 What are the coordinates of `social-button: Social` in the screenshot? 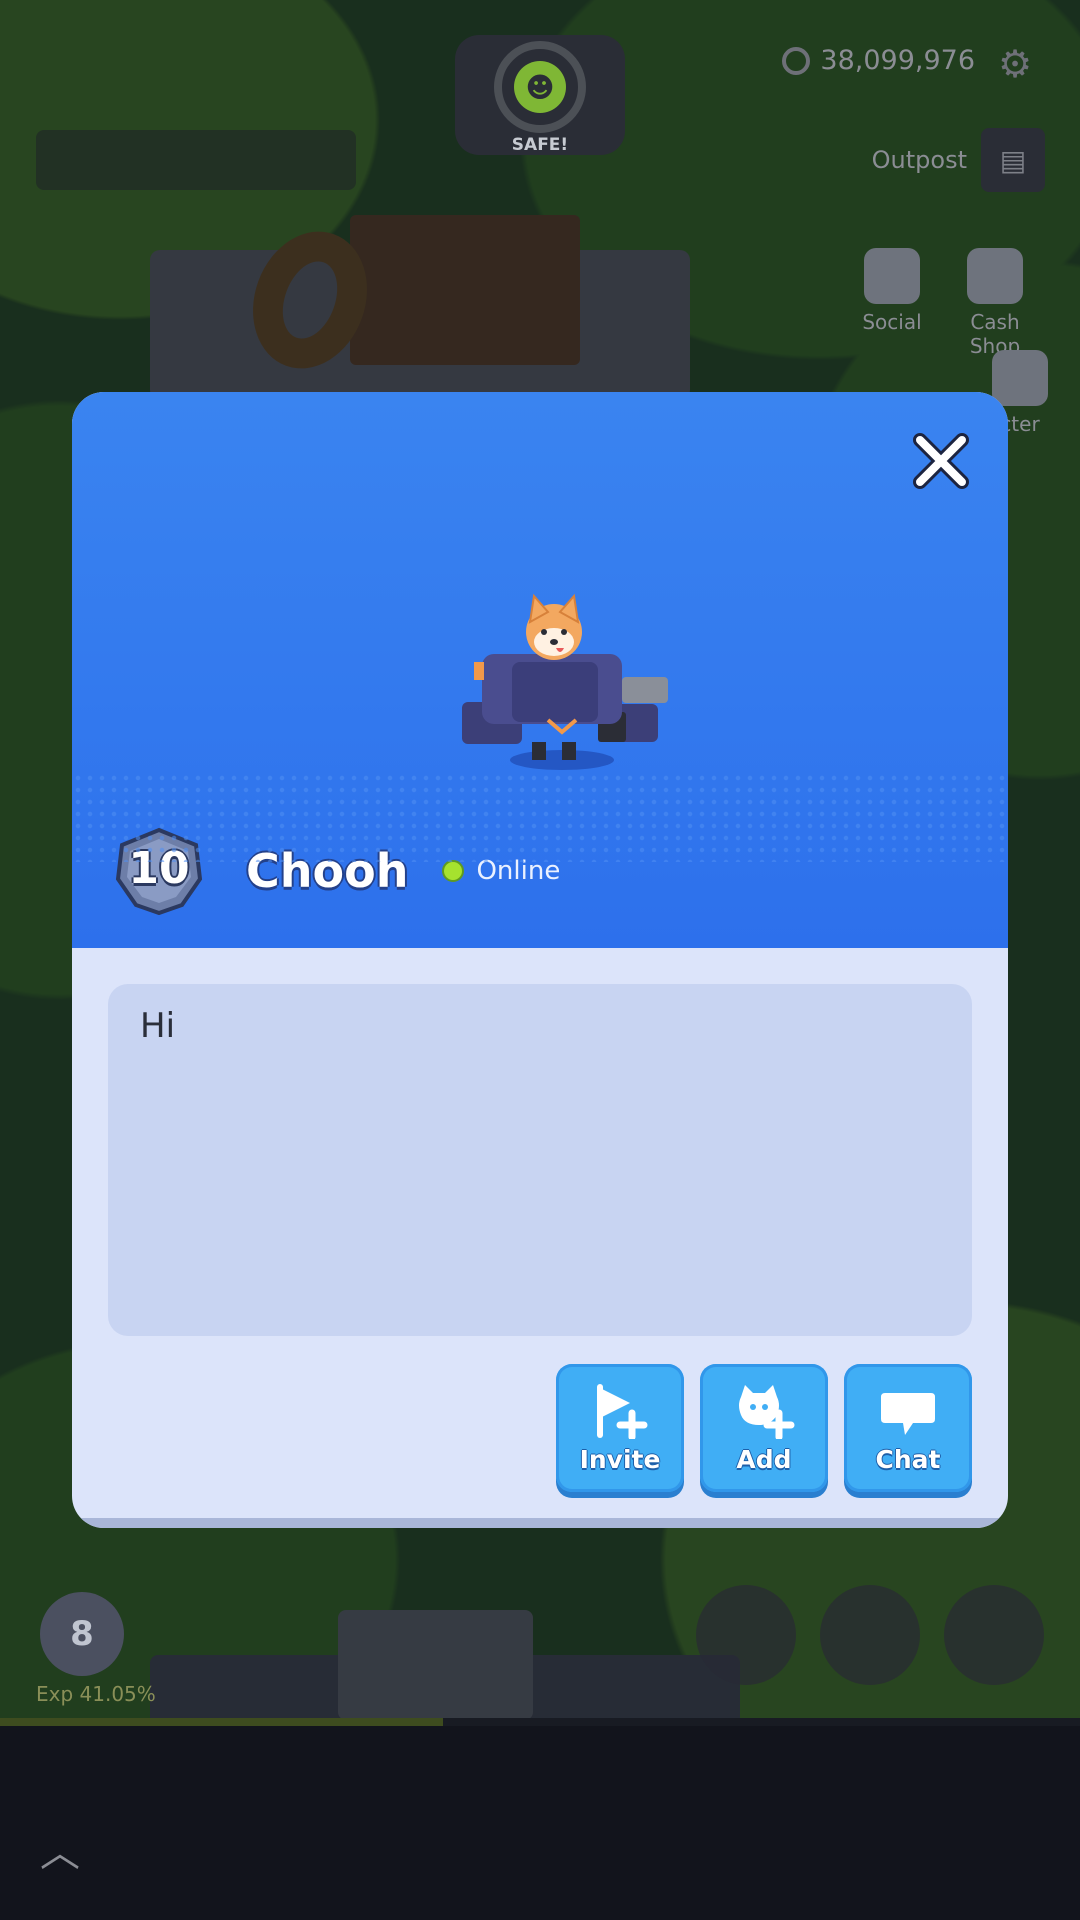 It's located at (892, 291).